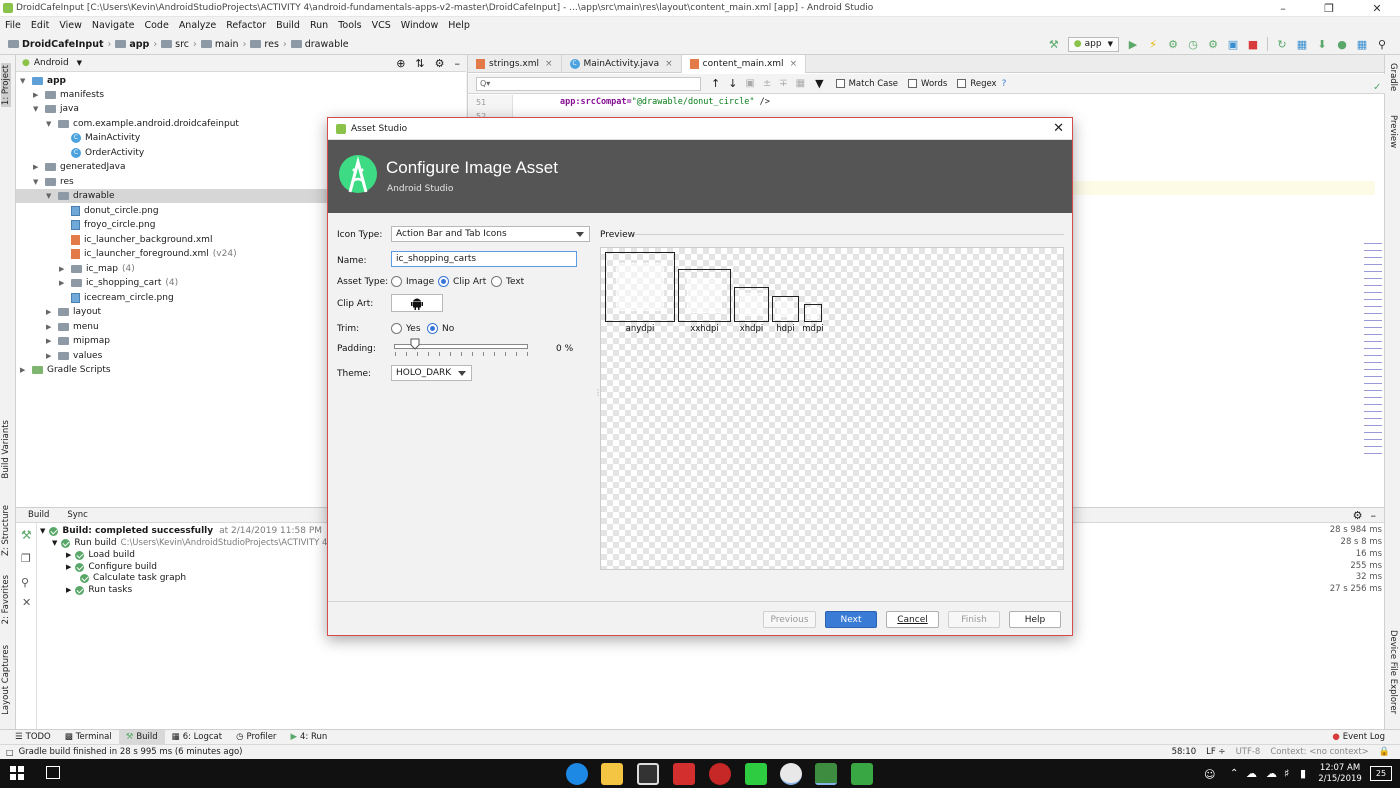 The image size is (1400, 788). Describe the element at coordinates (156, 25) in the screenshot. I see `menu-code: Code` at that location.